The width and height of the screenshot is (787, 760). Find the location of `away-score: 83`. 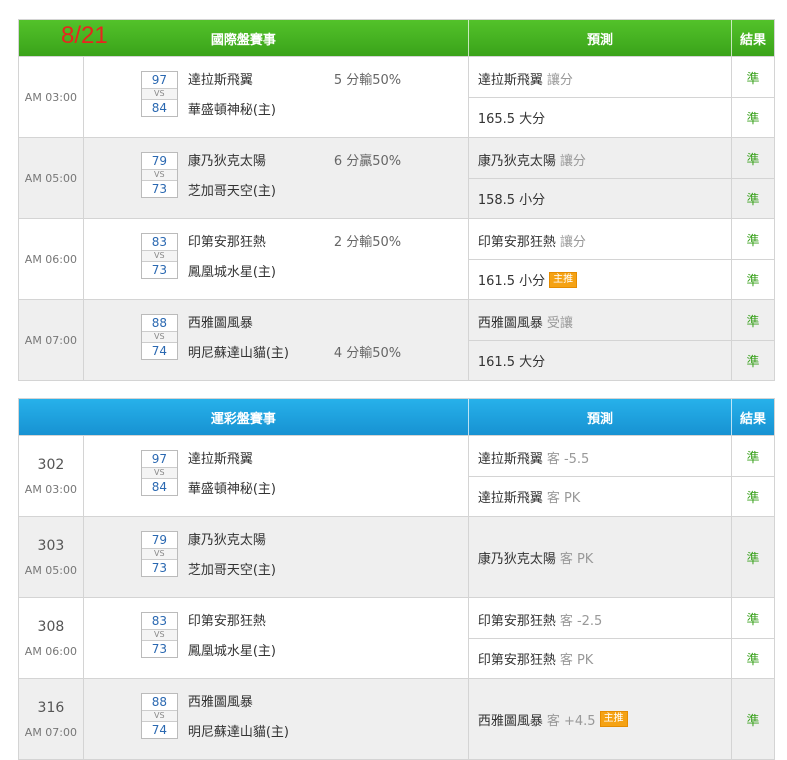

away-score: 83 is located at coordinates (159, 242).